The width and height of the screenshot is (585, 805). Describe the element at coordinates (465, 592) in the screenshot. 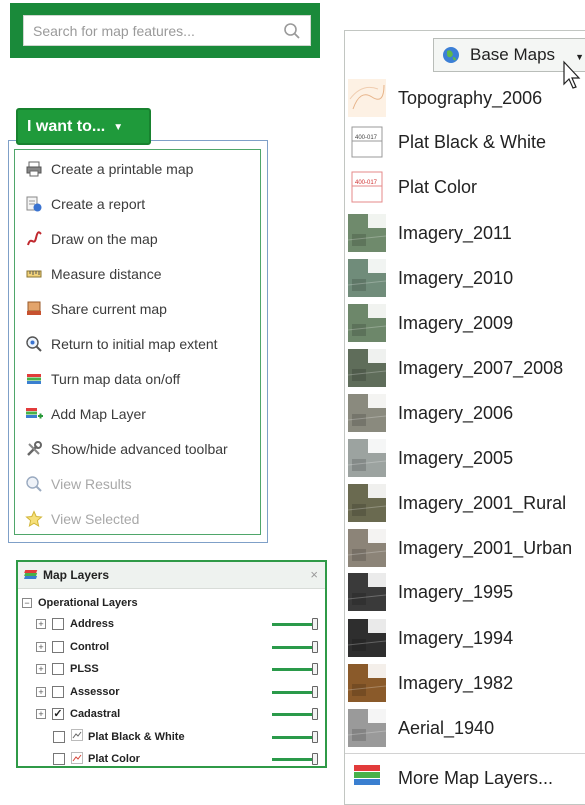

I see `base-map-item: Imagery_1995` at that location.